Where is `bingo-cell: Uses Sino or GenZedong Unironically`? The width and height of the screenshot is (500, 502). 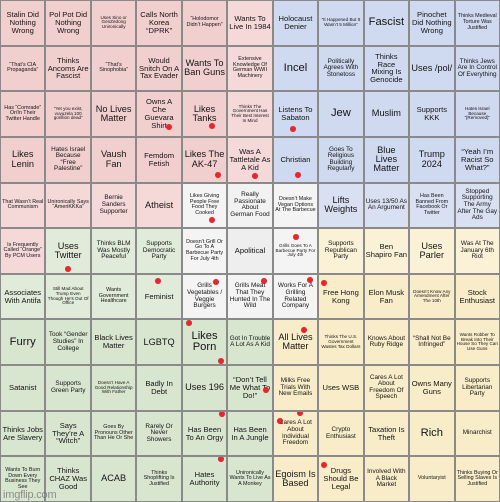
bingo-cell: Uses Sino or GenZedong Unironically is located at coordinates (113, 23).